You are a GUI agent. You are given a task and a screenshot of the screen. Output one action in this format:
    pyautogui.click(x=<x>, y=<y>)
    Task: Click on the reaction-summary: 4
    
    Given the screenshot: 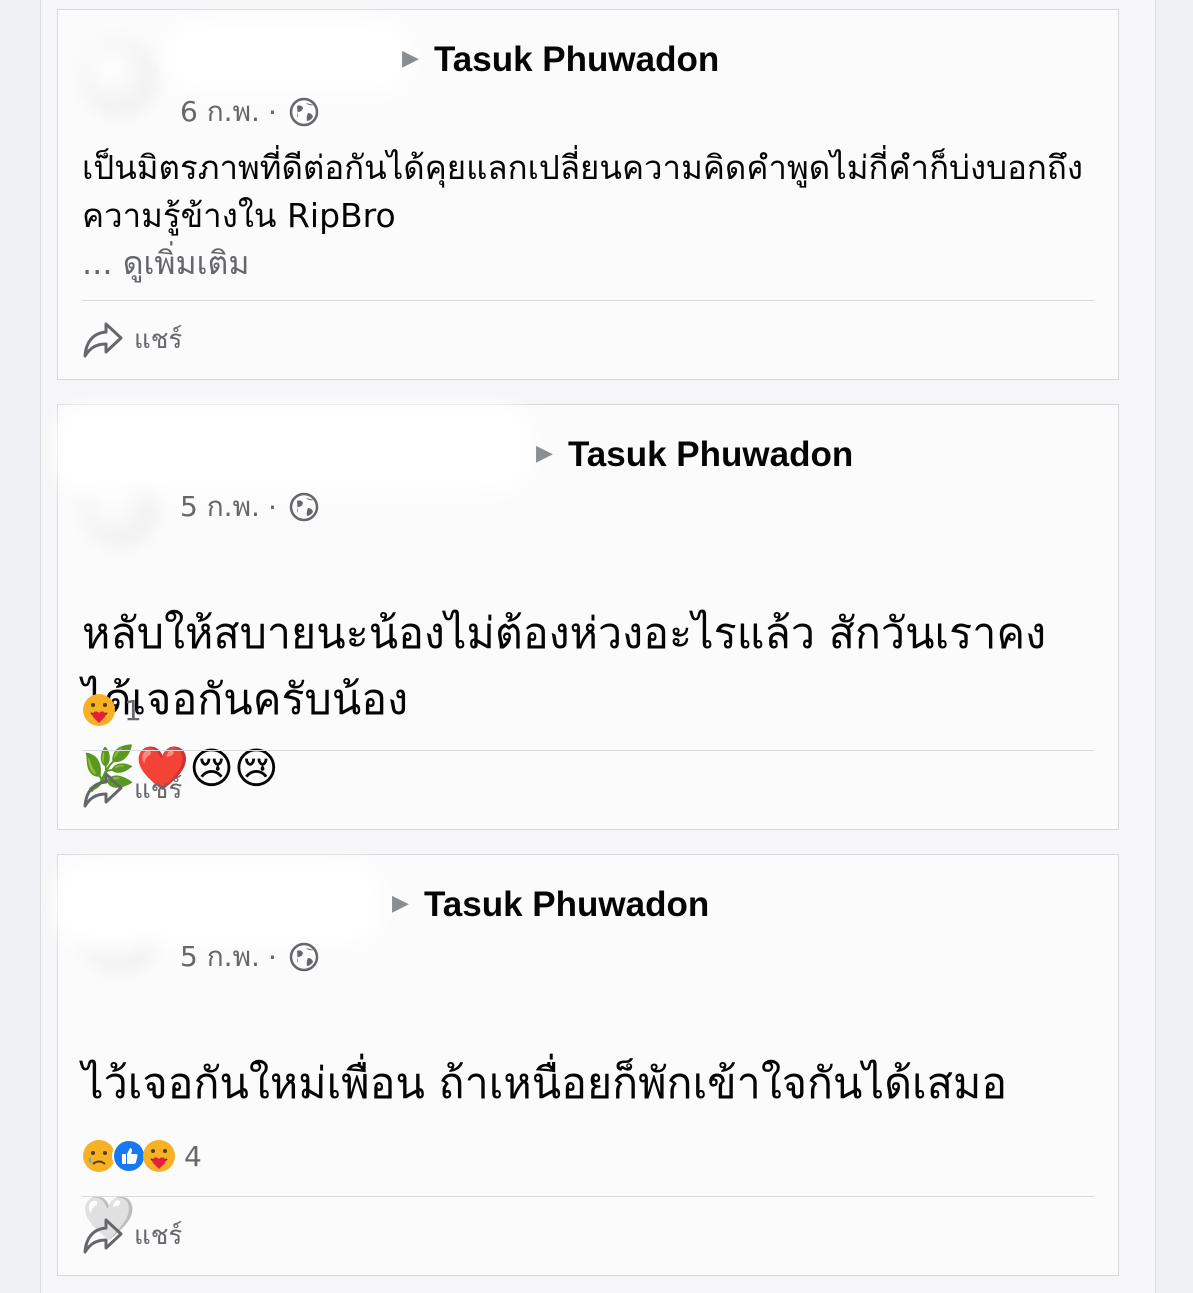 What is the action you would take?
    pyautogui.click(x=142, y=1156)
    